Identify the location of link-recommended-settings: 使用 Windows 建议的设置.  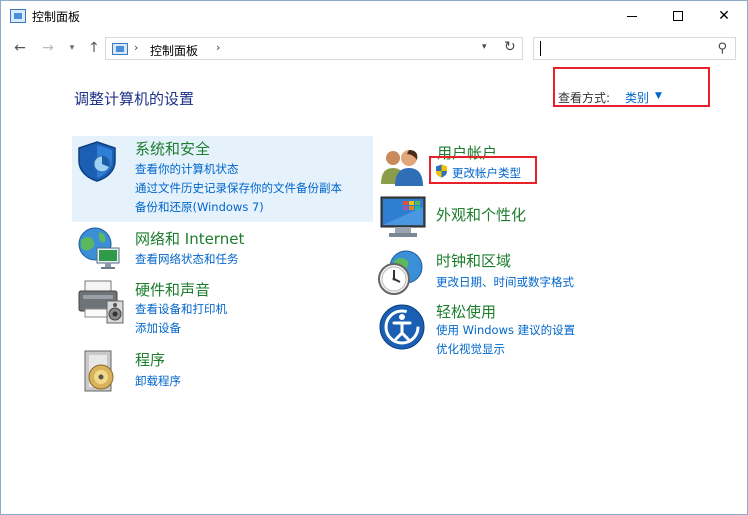
(505, 330).